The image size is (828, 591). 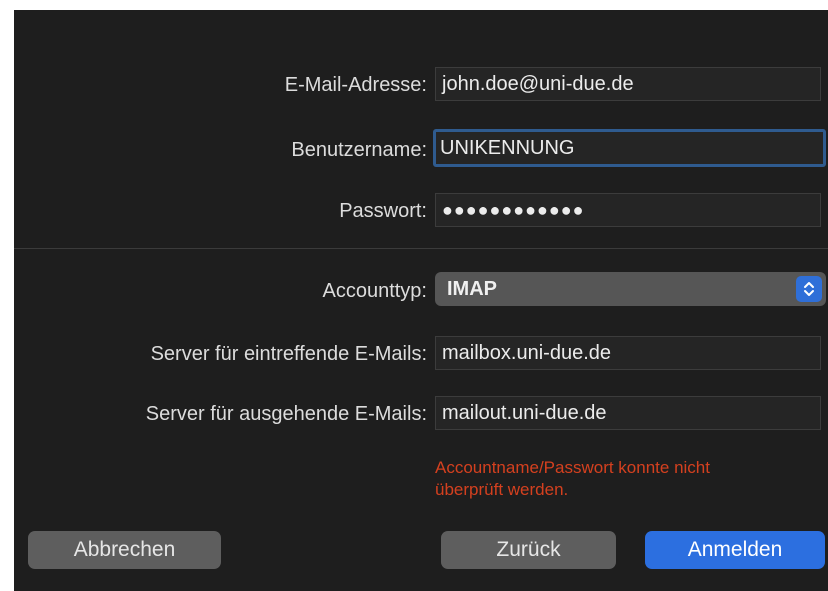 I want to click on email-field: john.doe@uni-due.de, so click(x=628, y=84).